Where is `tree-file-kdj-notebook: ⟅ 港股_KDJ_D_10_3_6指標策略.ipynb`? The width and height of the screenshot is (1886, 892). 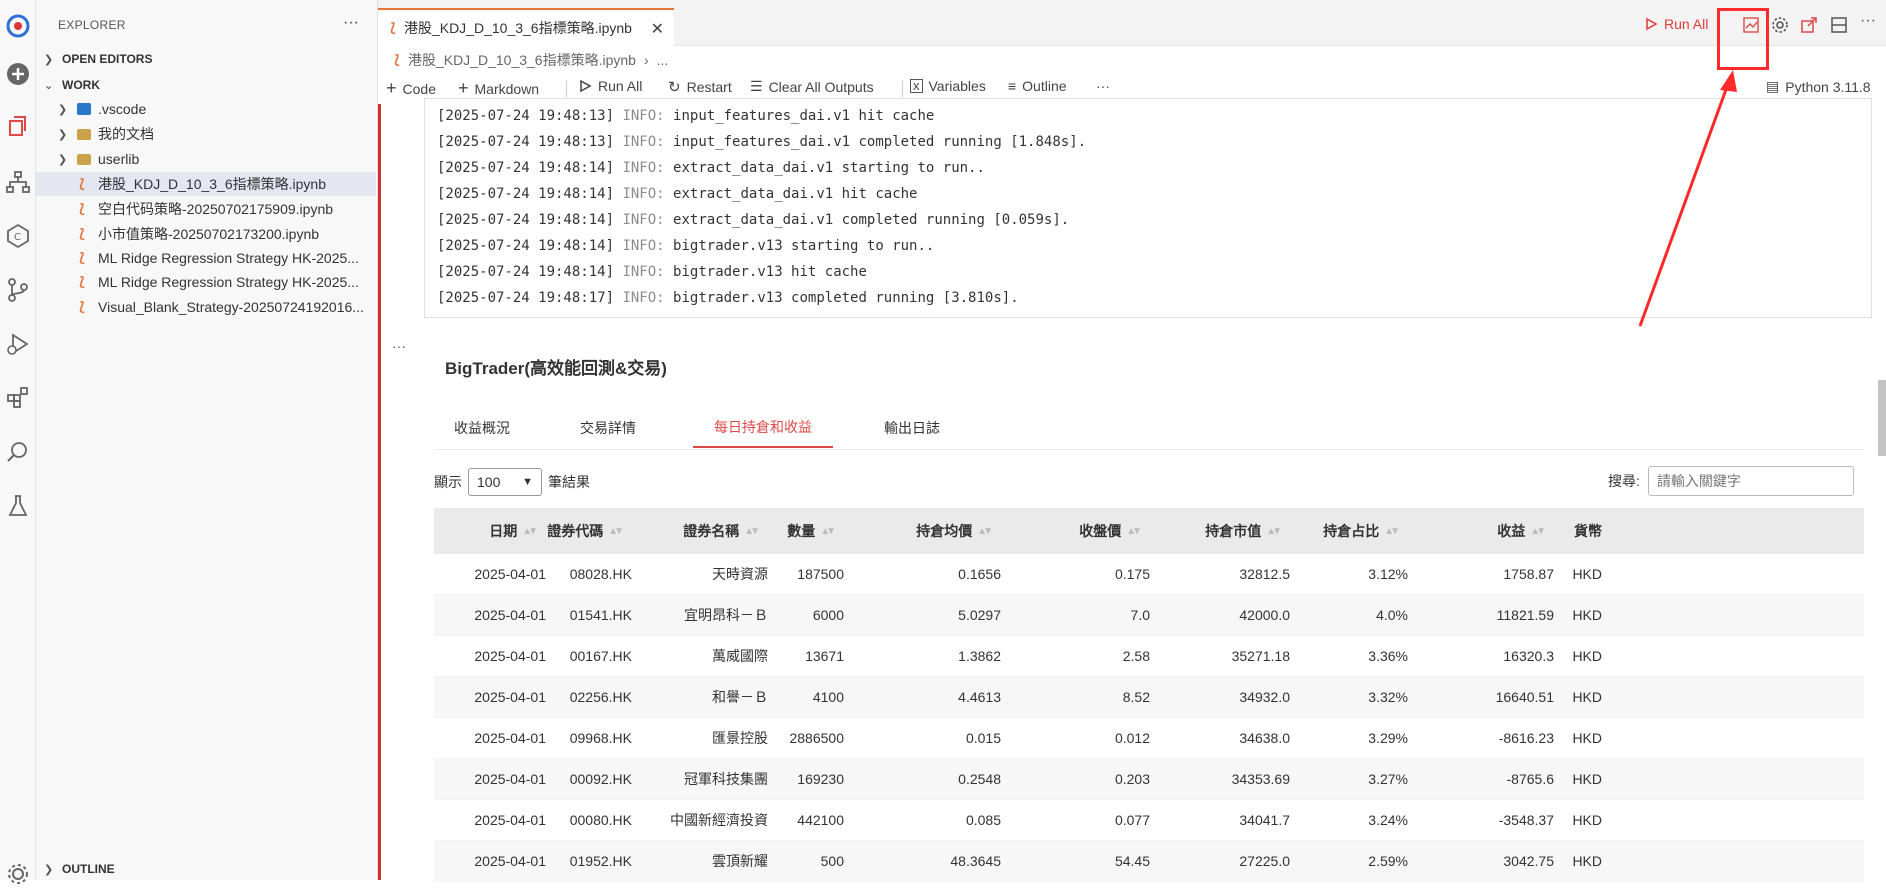 tree-file-kdj-notebook: ⟅ 港股_KDJ_D_10_3_6指標策略.ipynb is located at coordinates (206, 184).